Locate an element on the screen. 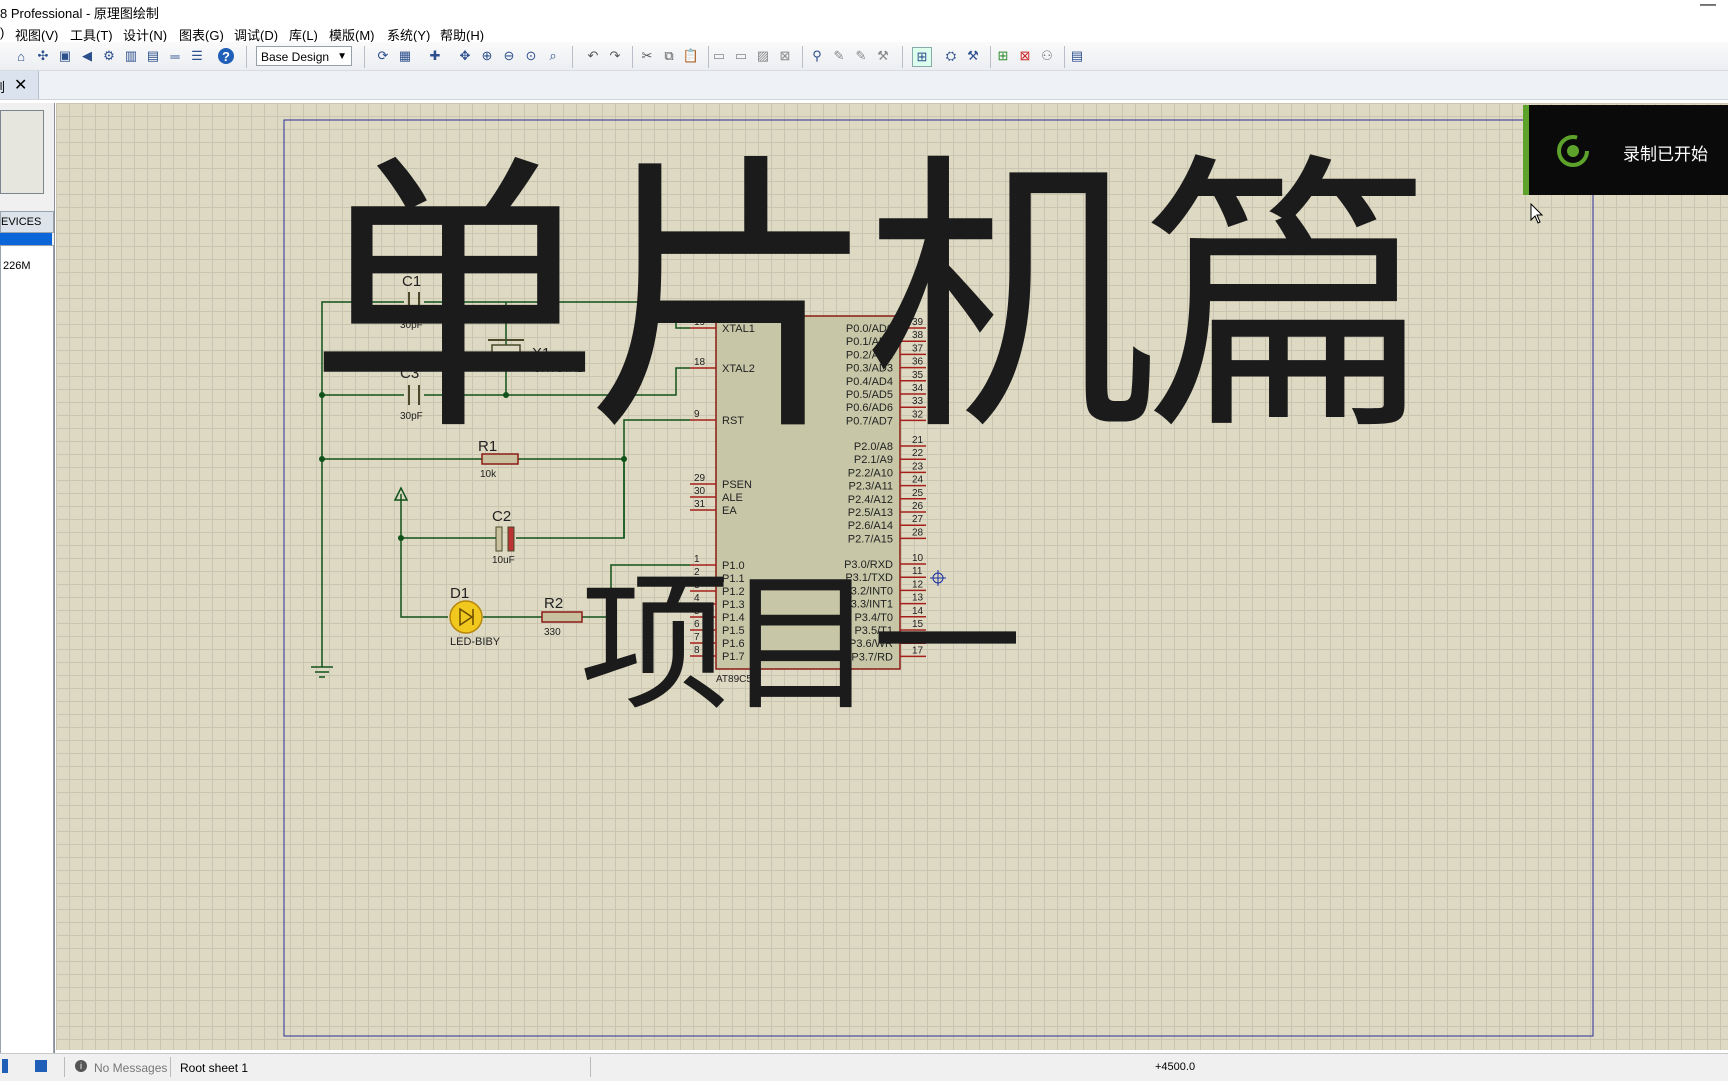 This screenshot has width=1728, height=1081. tab-schematic: 刨 ✕ is located at coordinates (19, 85).